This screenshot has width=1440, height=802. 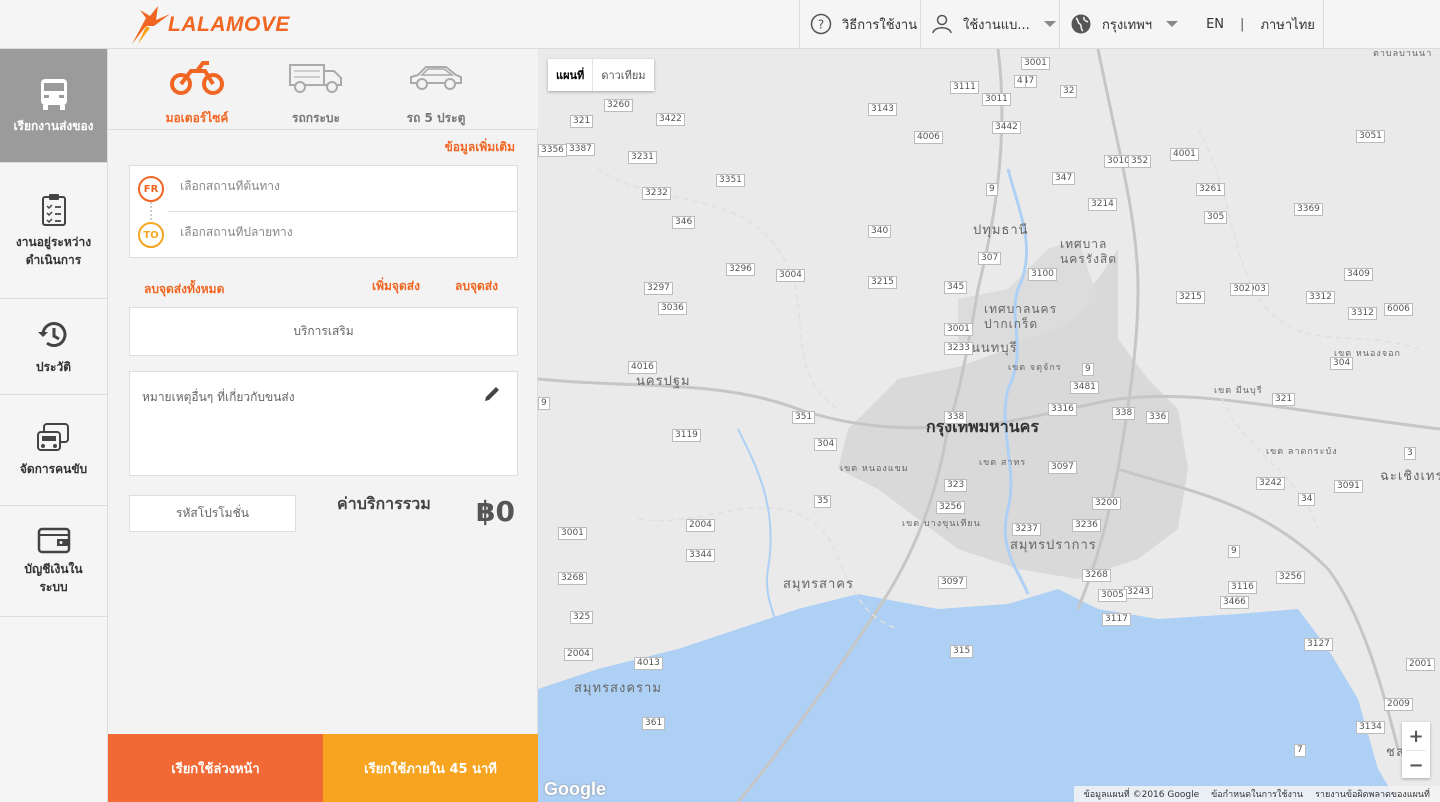 I want to click on road-number-marker: 3481, so click(x=1084, y=387).